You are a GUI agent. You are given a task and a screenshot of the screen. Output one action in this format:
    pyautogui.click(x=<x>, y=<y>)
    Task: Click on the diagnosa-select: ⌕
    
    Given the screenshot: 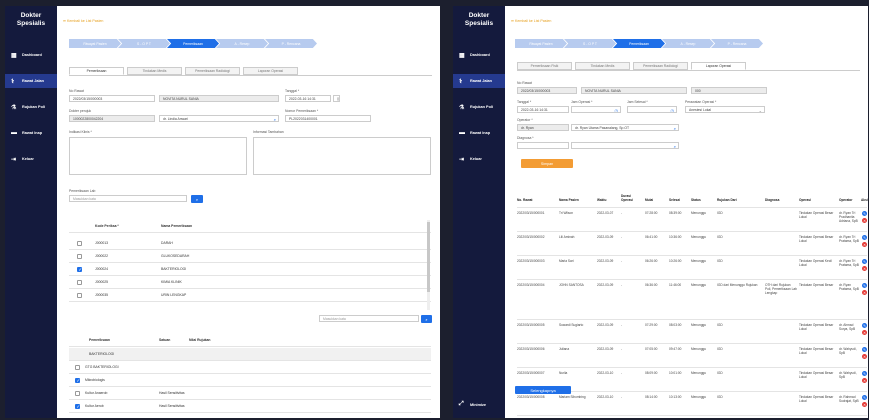 What is the action you would take?
    pyautogui.click(x=625, y=145)
    